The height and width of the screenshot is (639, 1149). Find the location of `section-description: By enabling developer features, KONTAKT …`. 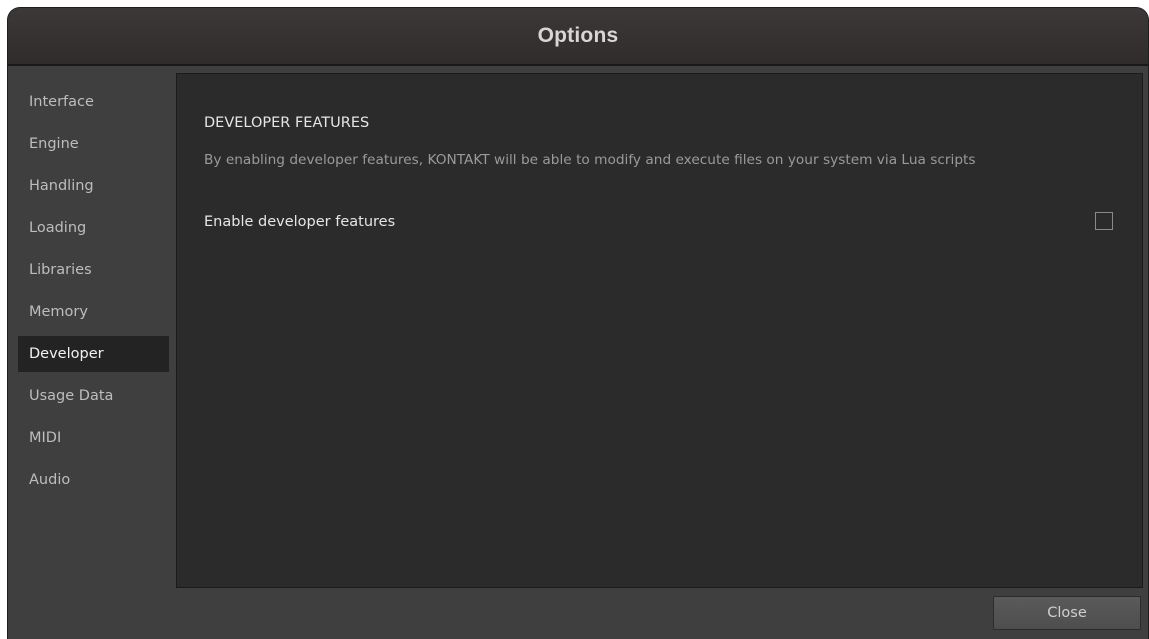

section-description: By enabling developer features, KONTAKT … is located at coordinates (590, 160).